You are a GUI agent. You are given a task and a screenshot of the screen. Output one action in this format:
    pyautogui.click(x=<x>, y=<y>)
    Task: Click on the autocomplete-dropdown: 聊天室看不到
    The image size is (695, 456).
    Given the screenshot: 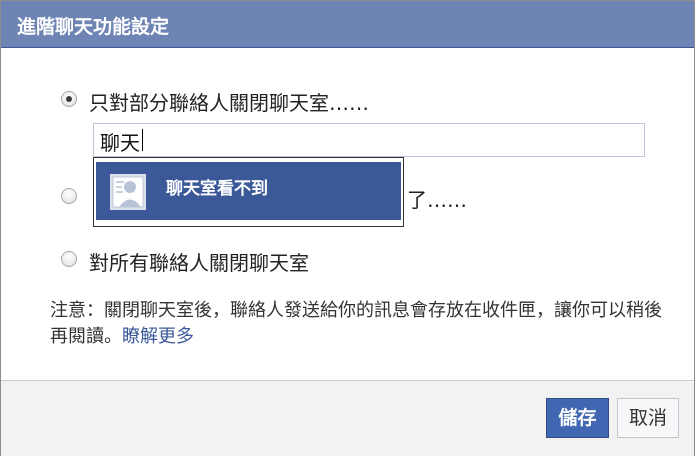 What is the action you would take?
    pyautogui.click(x=248, y=192)
    